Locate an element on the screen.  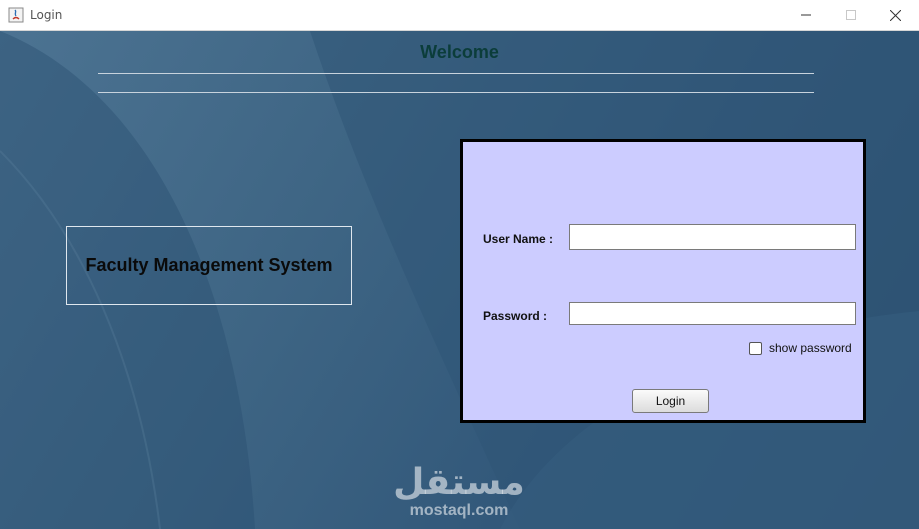
welcome-heading: Welcome is located at coordinates (459, 52).